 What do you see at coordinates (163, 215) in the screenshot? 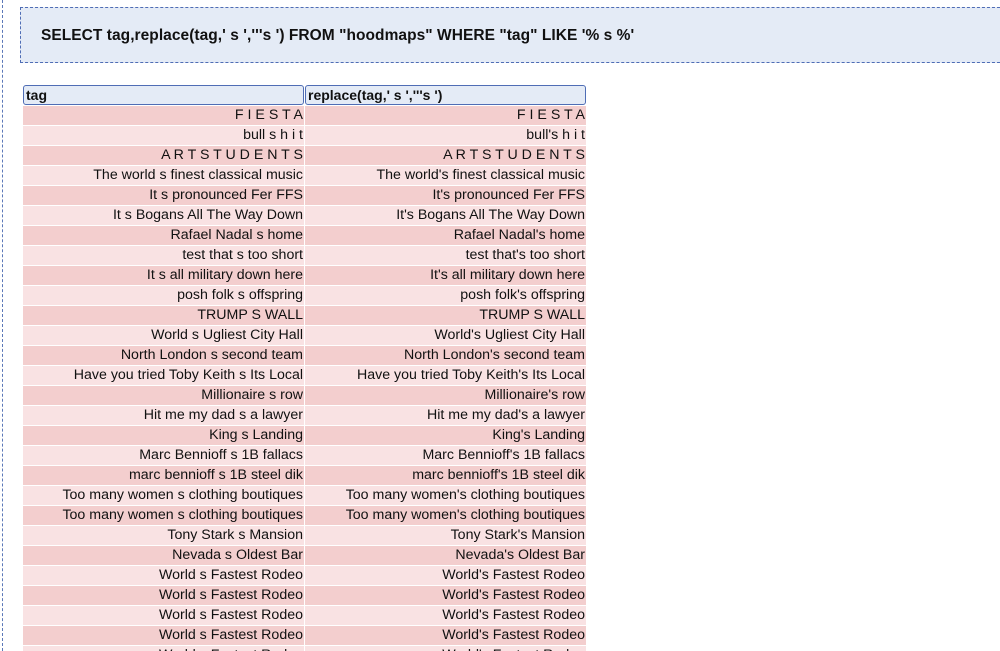
I see `cell-tag: It s Bogans All The Way Down` at bounding box center [163, 215].